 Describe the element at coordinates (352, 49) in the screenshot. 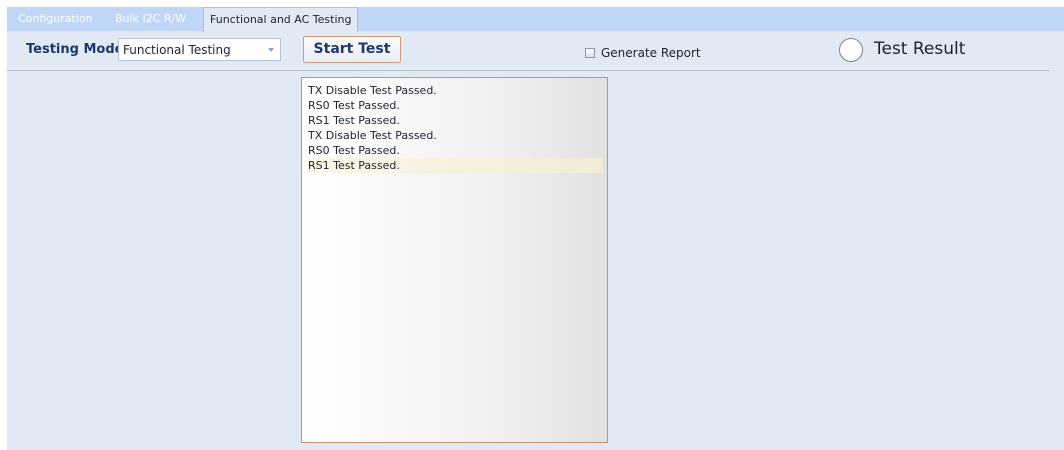

I see `start-test-button: Start Test` at that location.